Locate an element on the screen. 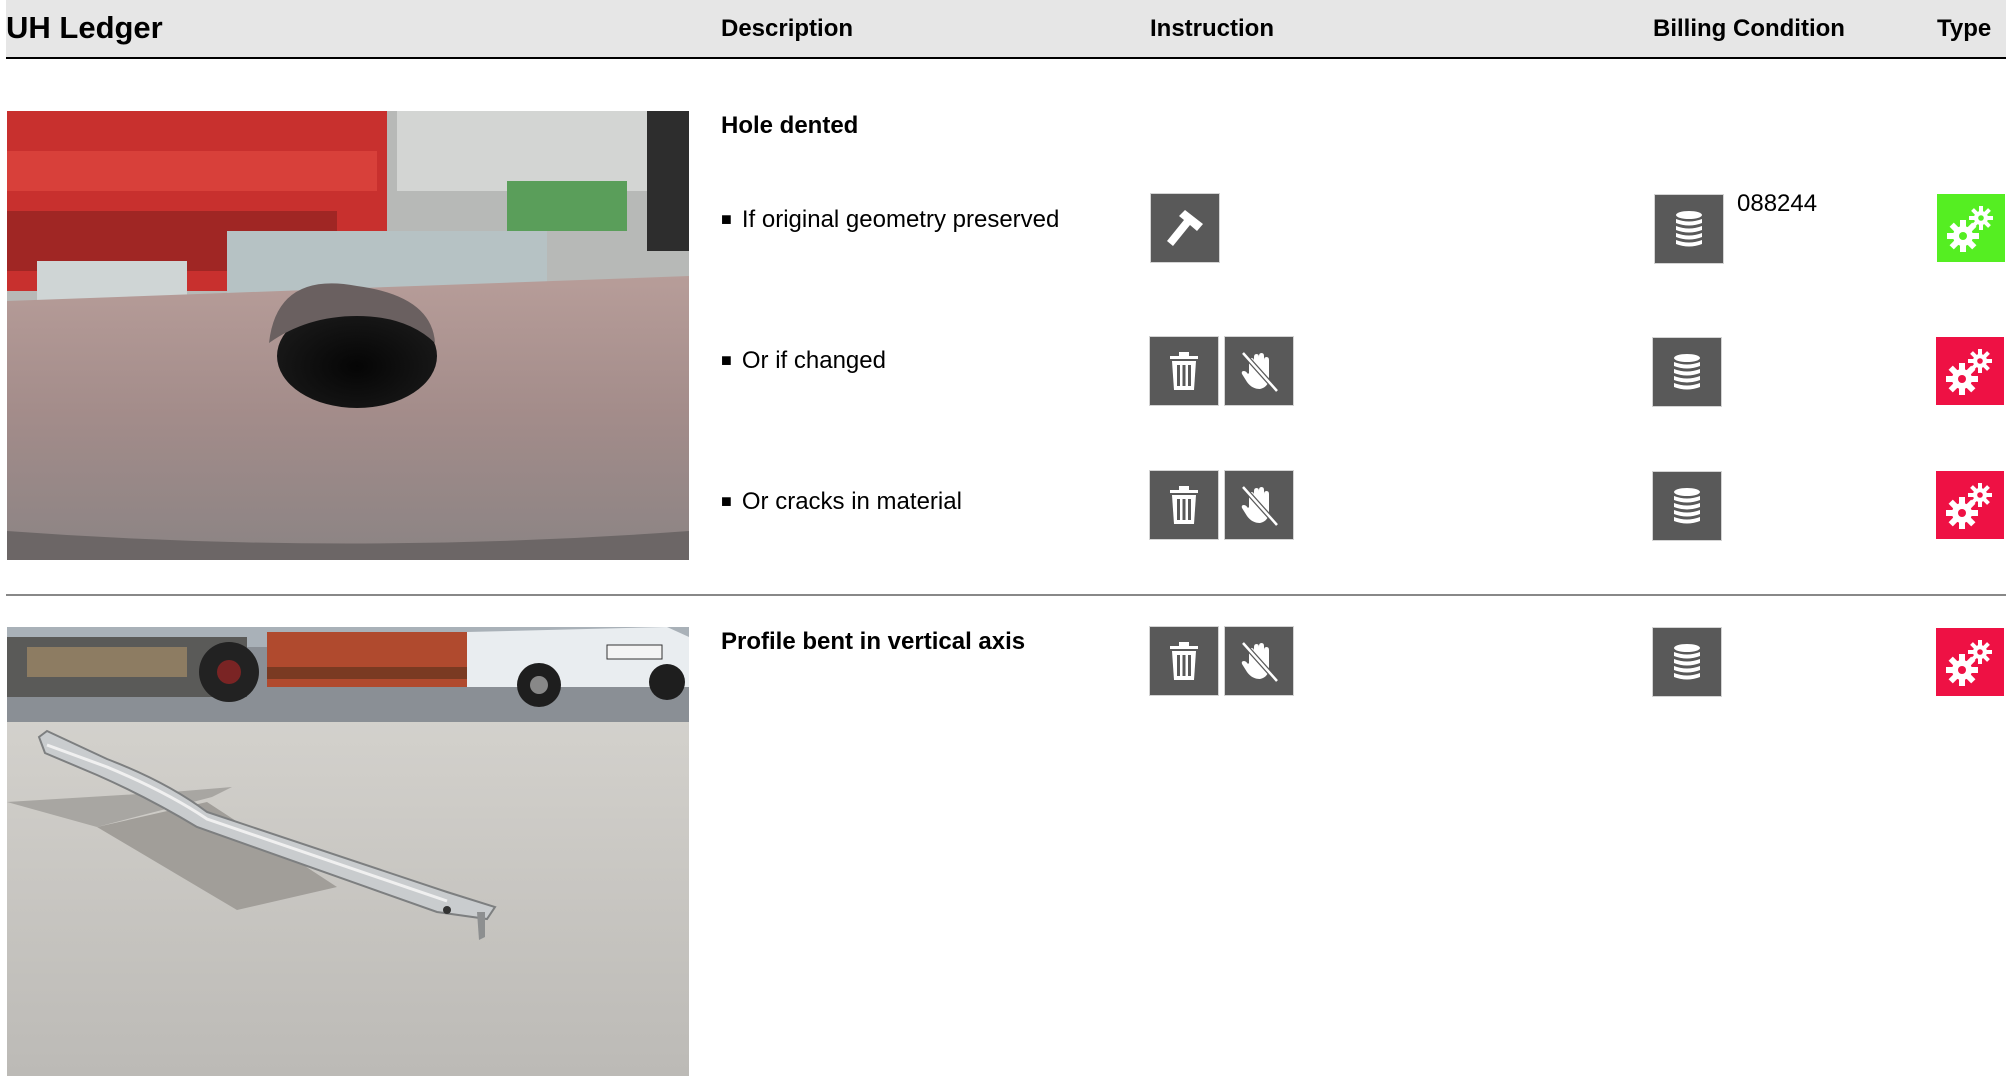 The height and width of the screenshot is (1076, 2008). row-text: Or if changed is located at coordinates (813, 360).